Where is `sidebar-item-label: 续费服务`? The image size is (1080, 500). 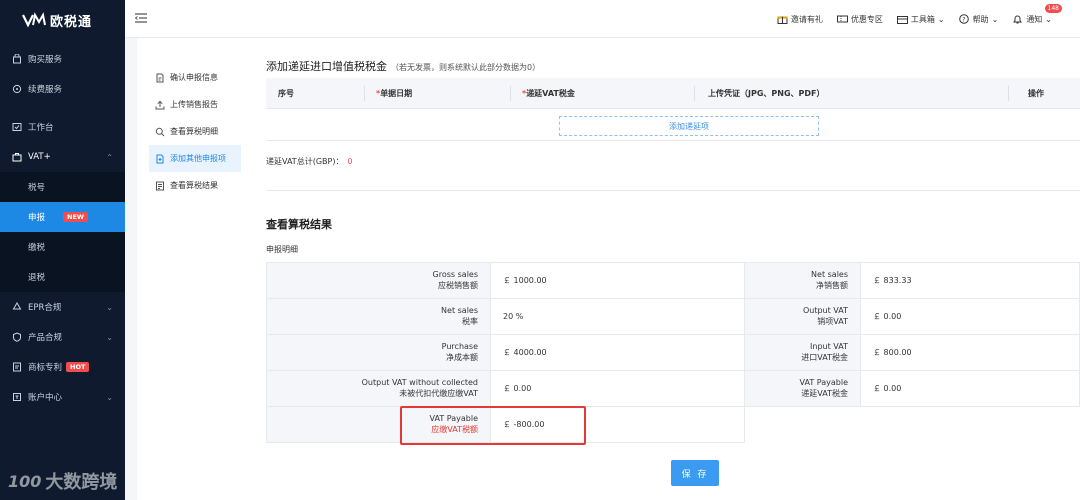
sidebar-item-label: 续费服务 is located at coordinates (45, 90).